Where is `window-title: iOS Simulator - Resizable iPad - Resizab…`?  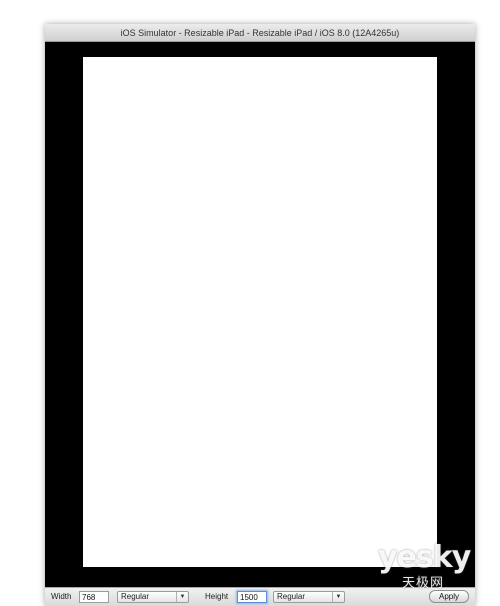
window-title: iOS Simulator - Resizable iPad - Resizab… is located at coordinates (260, 33).